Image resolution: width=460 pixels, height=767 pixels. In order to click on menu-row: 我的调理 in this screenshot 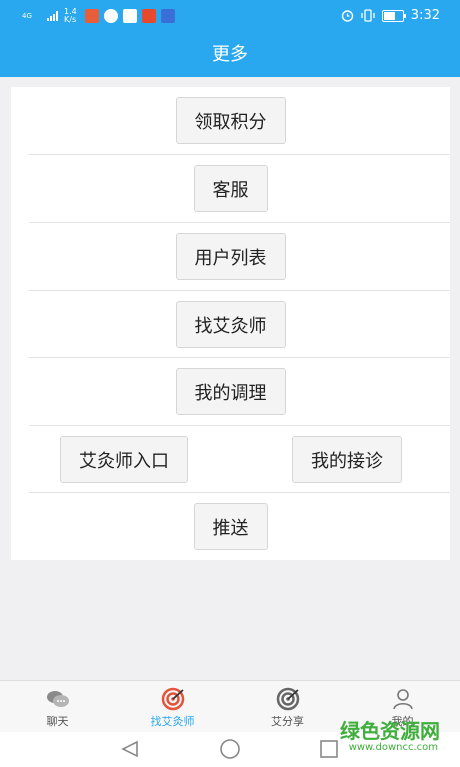, I will do `click(230, 391)`.